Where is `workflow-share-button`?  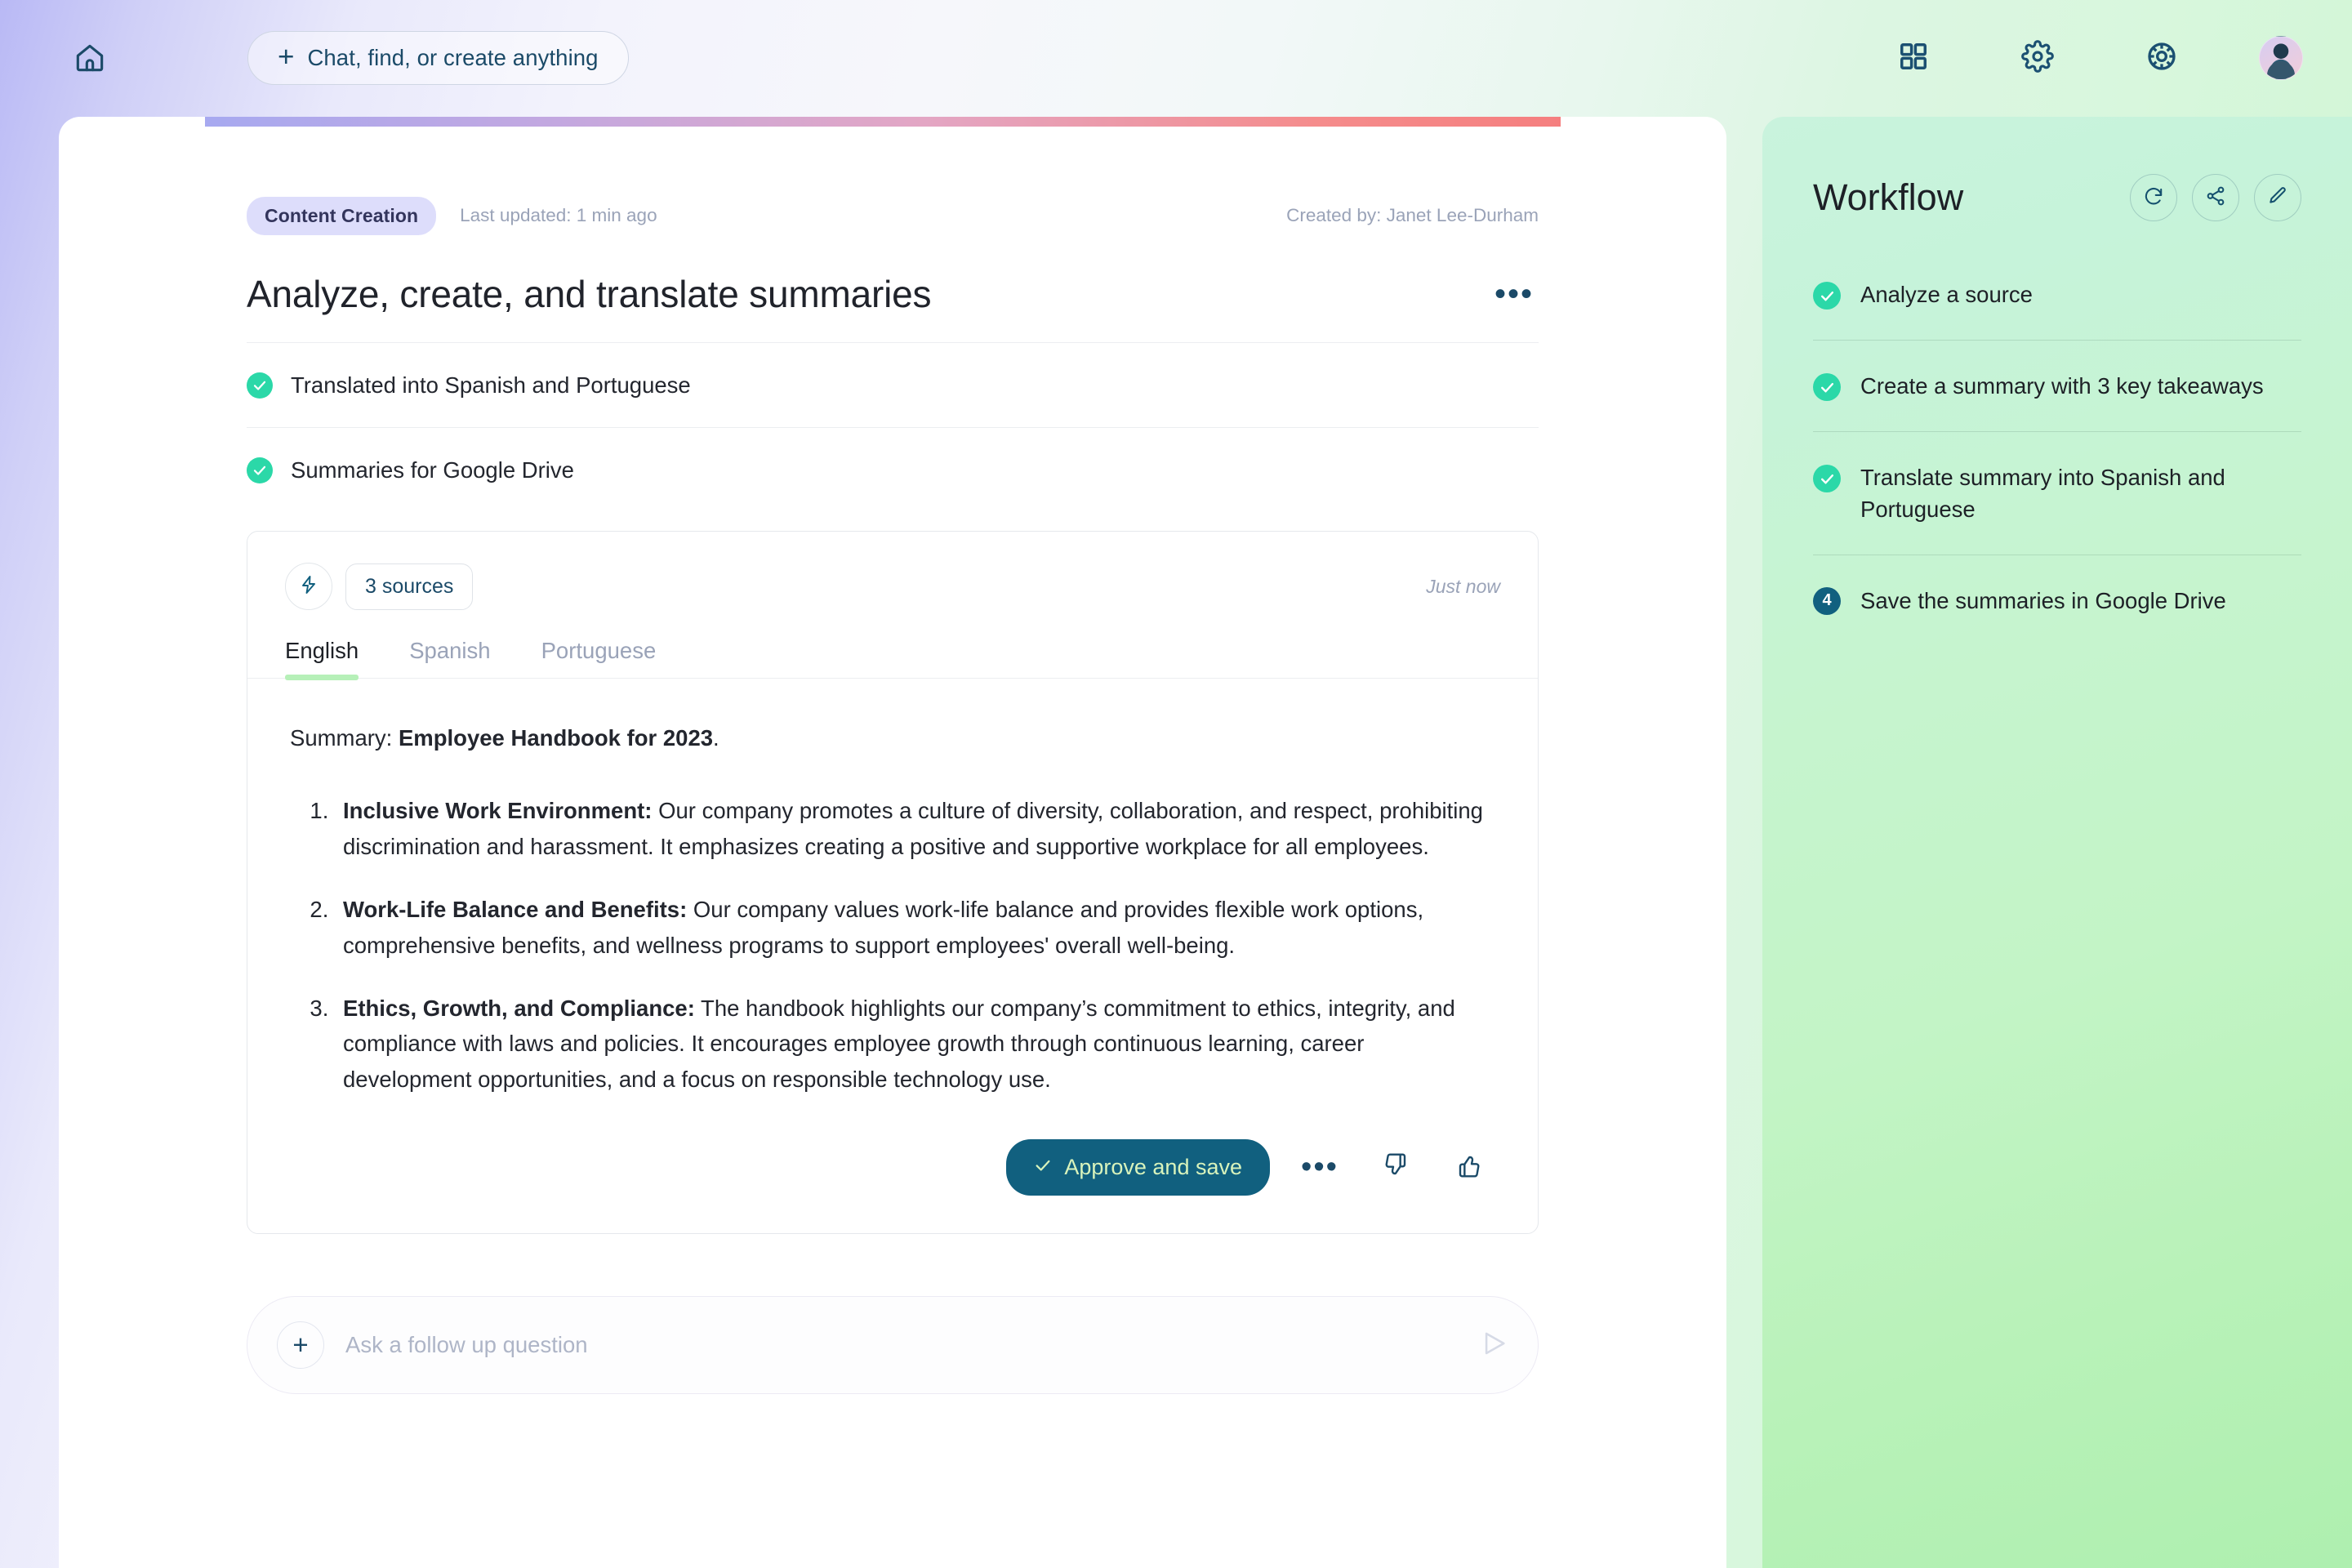
workflow-share-button is located at coordinates (2215, 197).